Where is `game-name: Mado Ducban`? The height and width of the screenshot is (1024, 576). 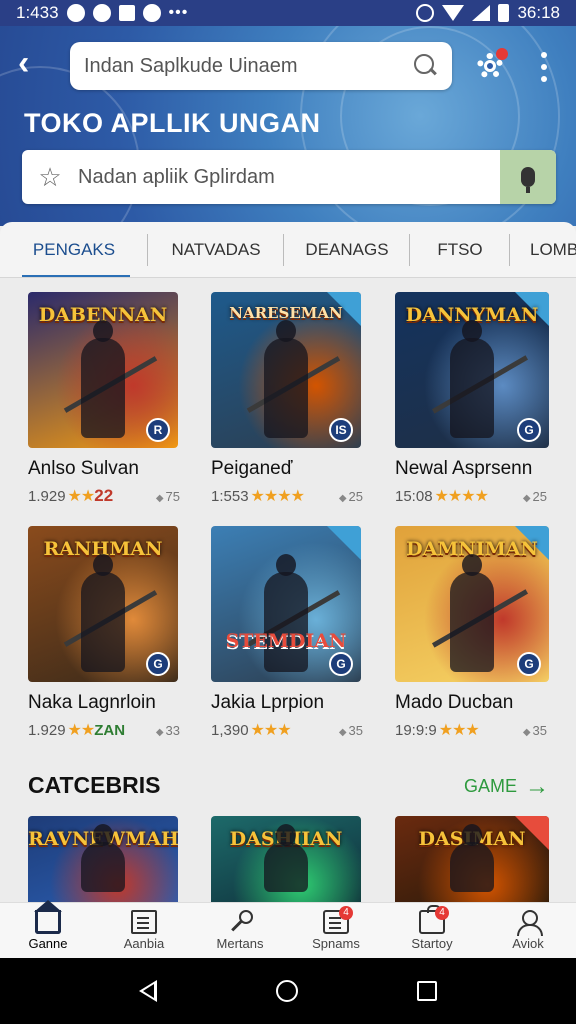
game-name: Mado Ducban is located at coordinates (454, 702).